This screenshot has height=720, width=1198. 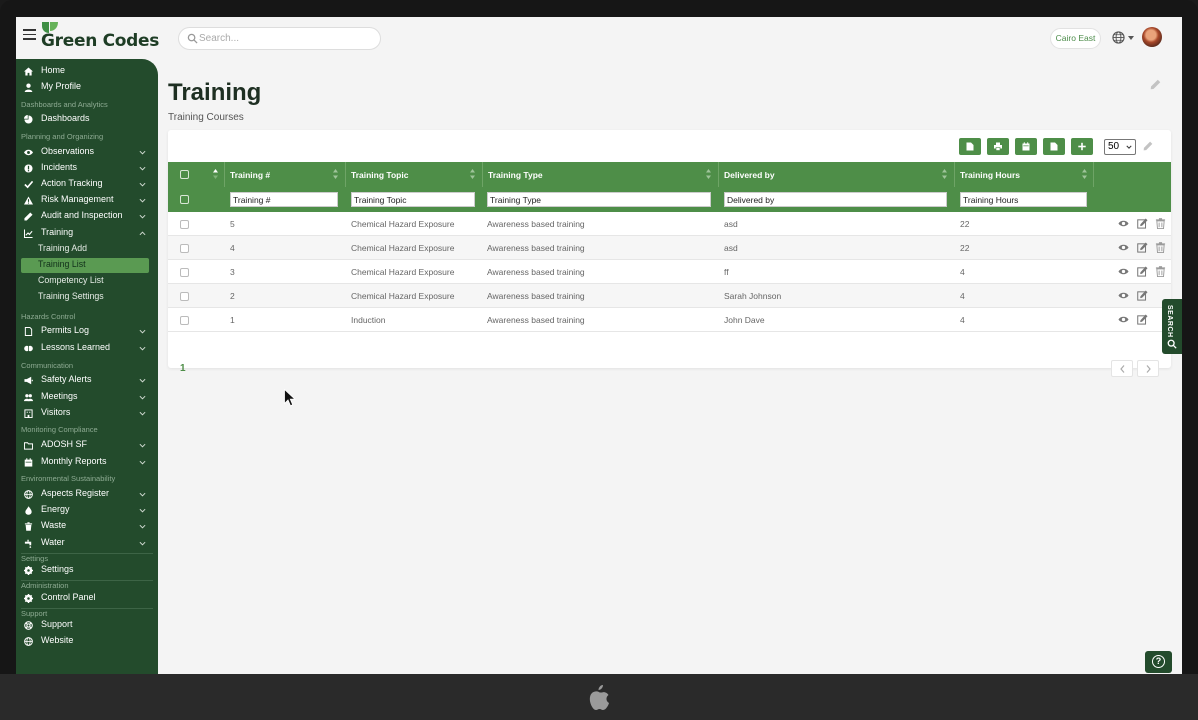 I want to click on search-input, so click(x=284, y=38).